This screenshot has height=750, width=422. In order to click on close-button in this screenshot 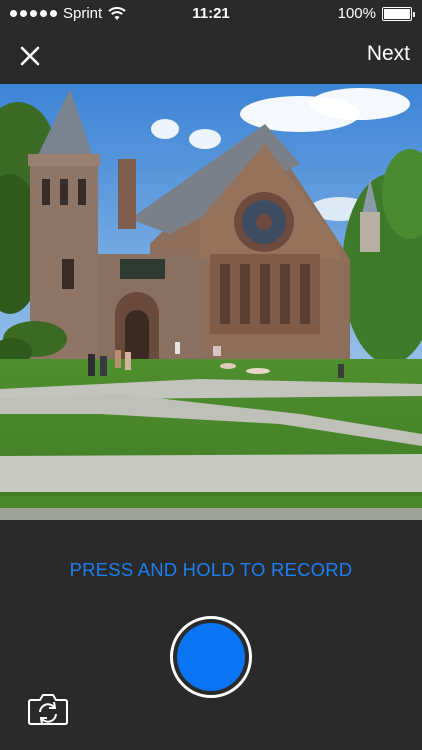, I will do `click(30, 56)`.